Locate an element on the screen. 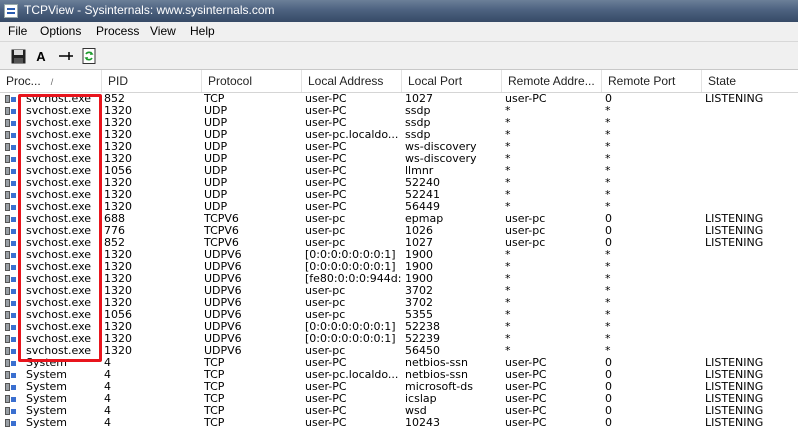 Image resolution: width=798 pixels, height=432 pixels. table-row: System 4 TCP user-PC icslap user-PC 0 LISTENING is located at coordinates (399, 399).